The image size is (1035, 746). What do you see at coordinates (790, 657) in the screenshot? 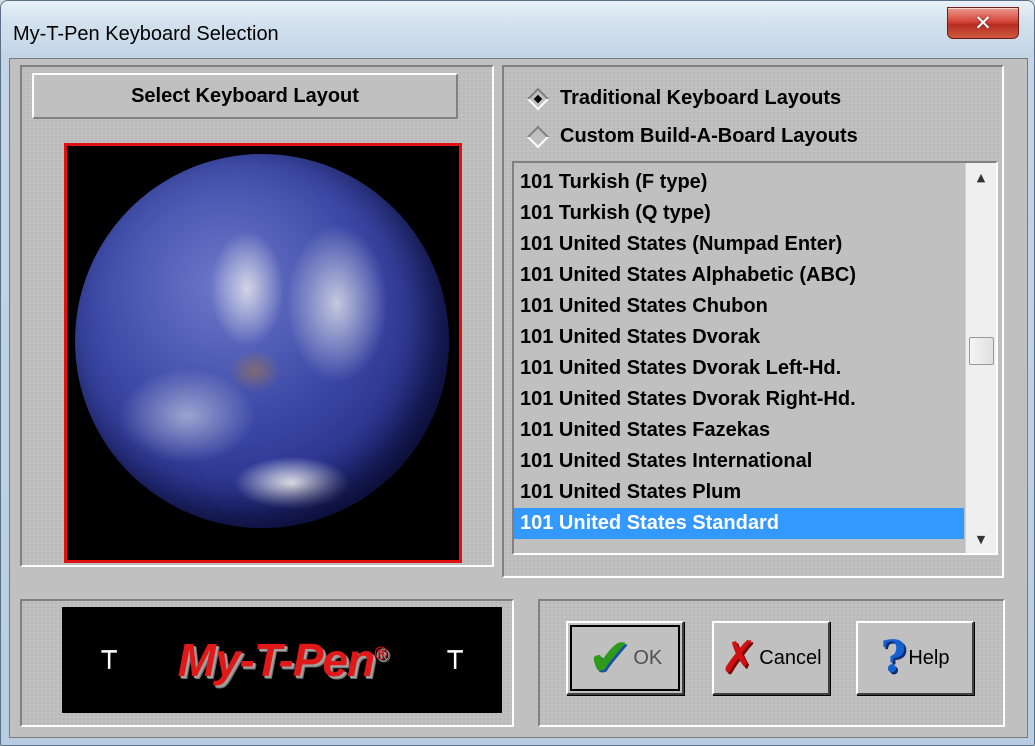
I see `cancel-label: Cancel` at bounding box center [790, 657].